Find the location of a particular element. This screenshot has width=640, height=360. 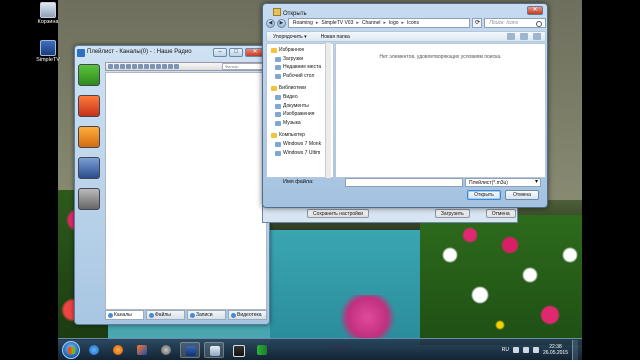

side-button-lock is located at coordinates (89, 199).